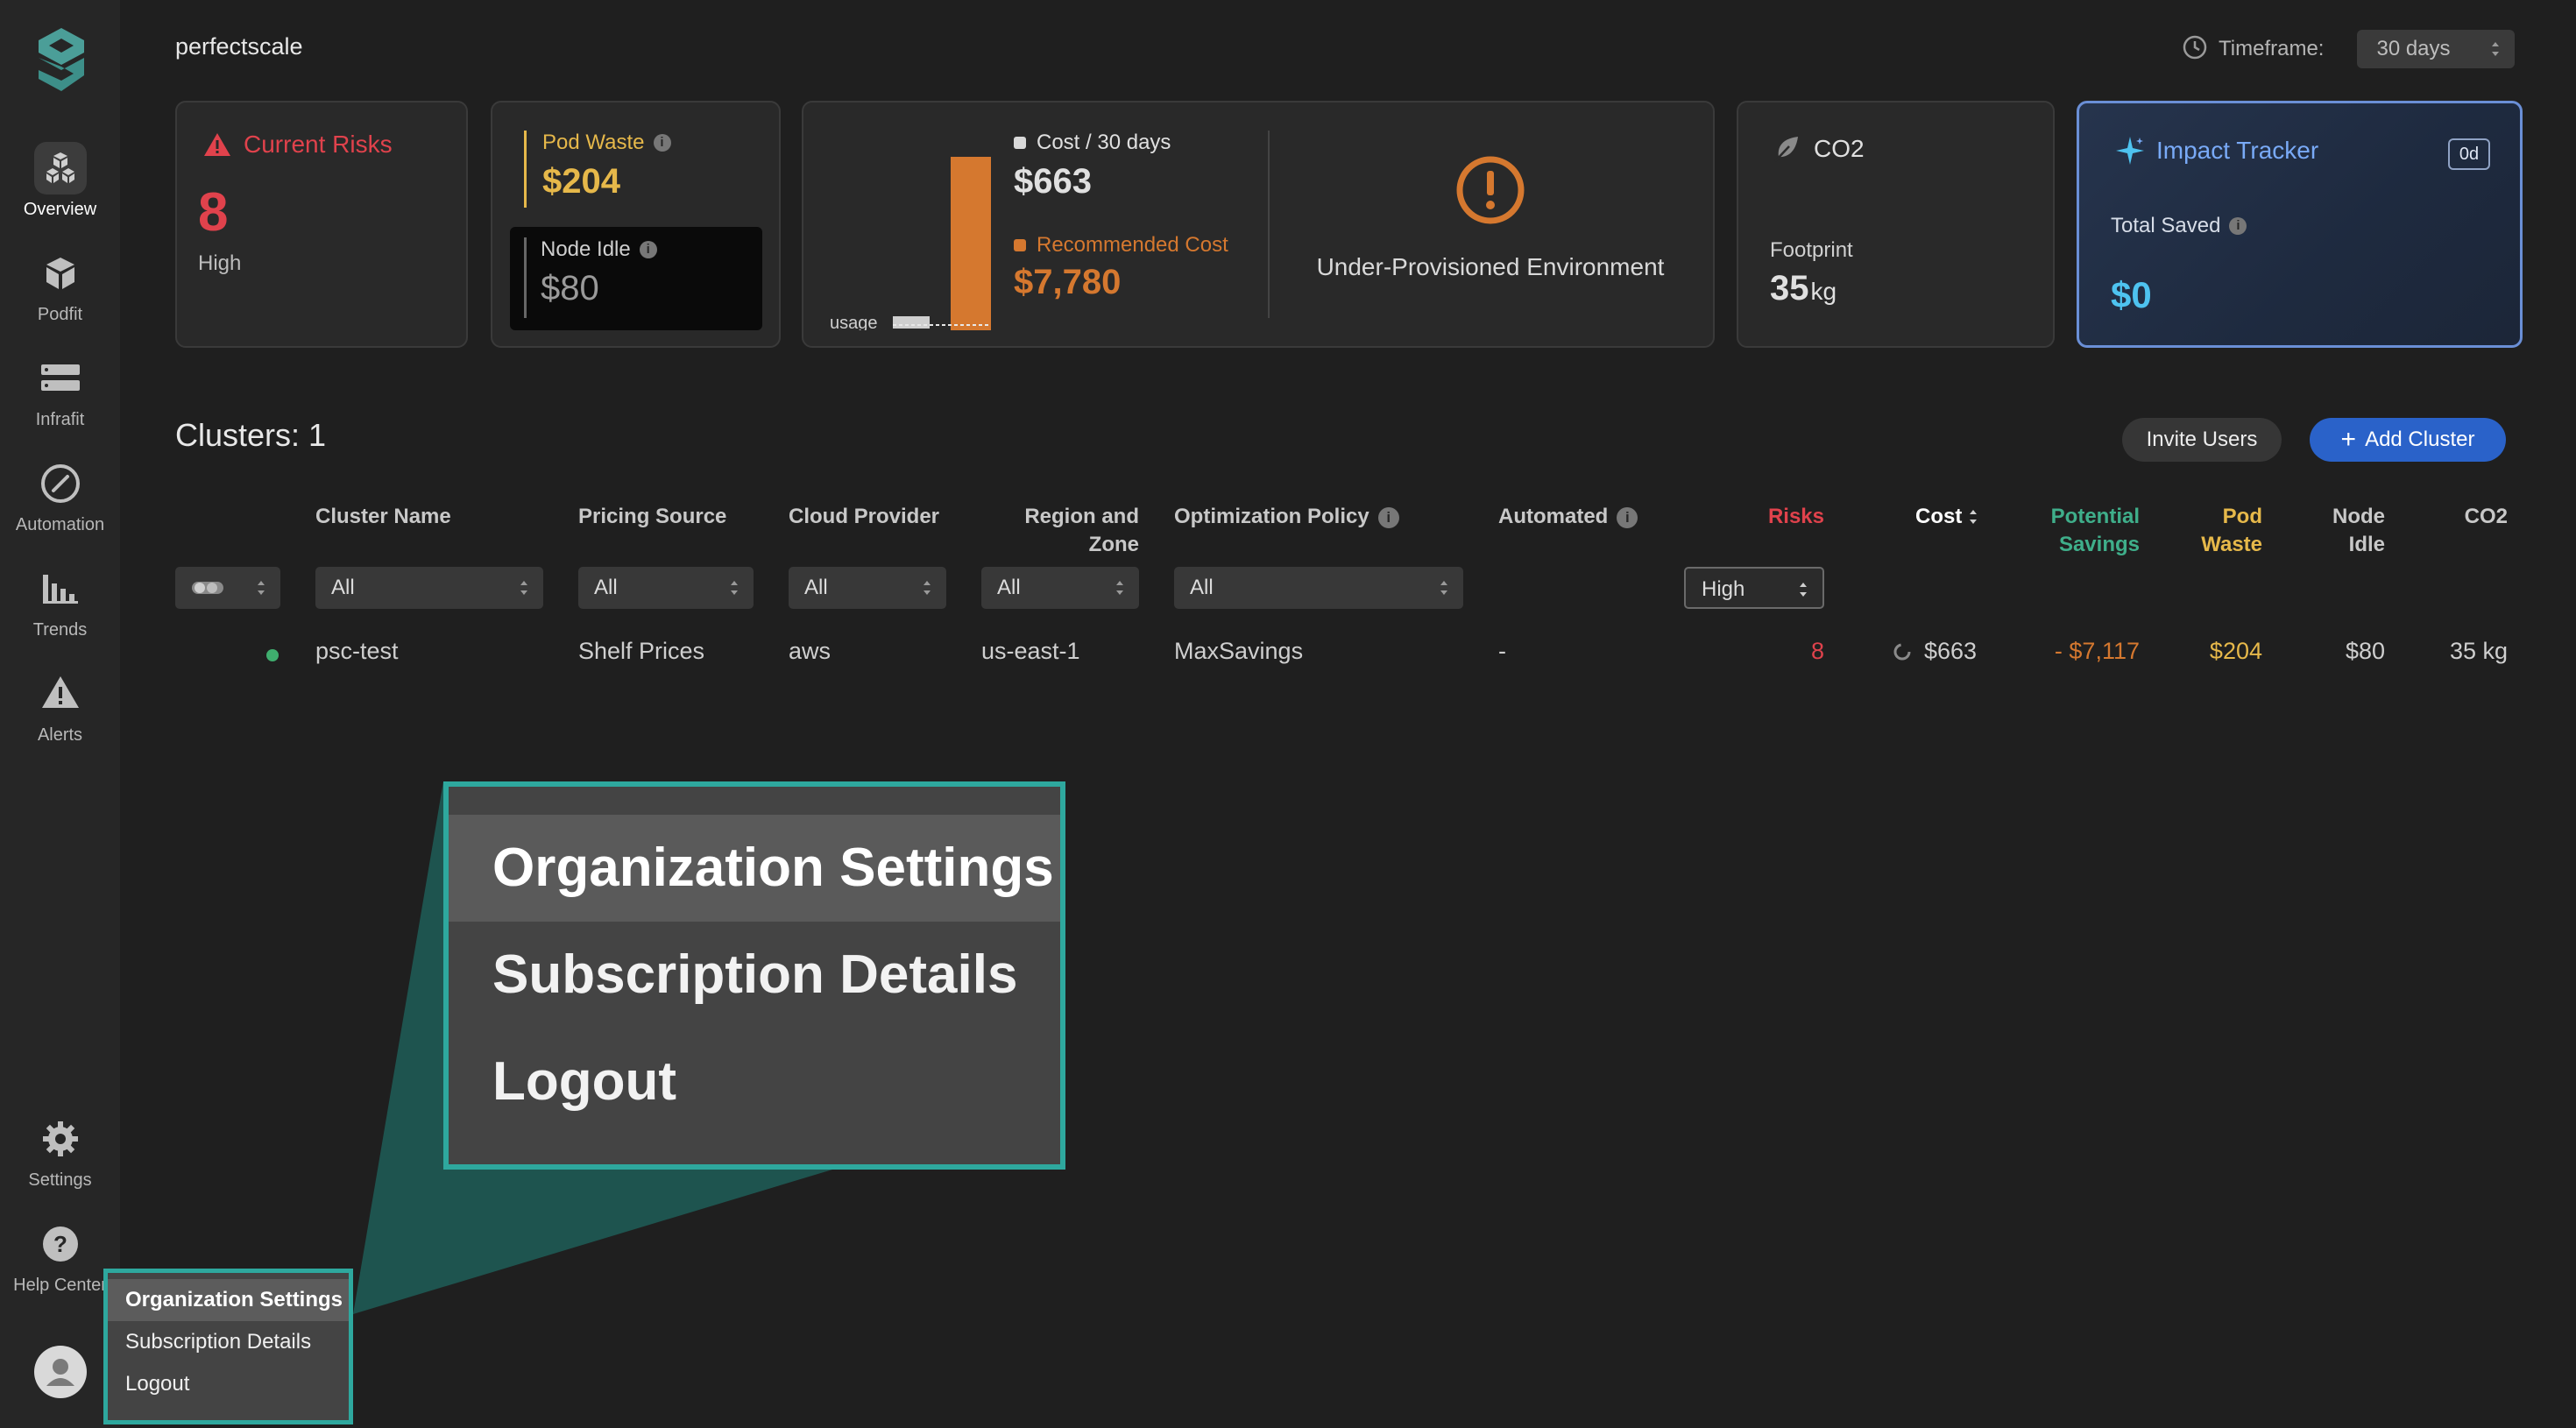 The image size is (2576, 1428). I want to click on cloud-provider-filter: All, so click(867, 588).